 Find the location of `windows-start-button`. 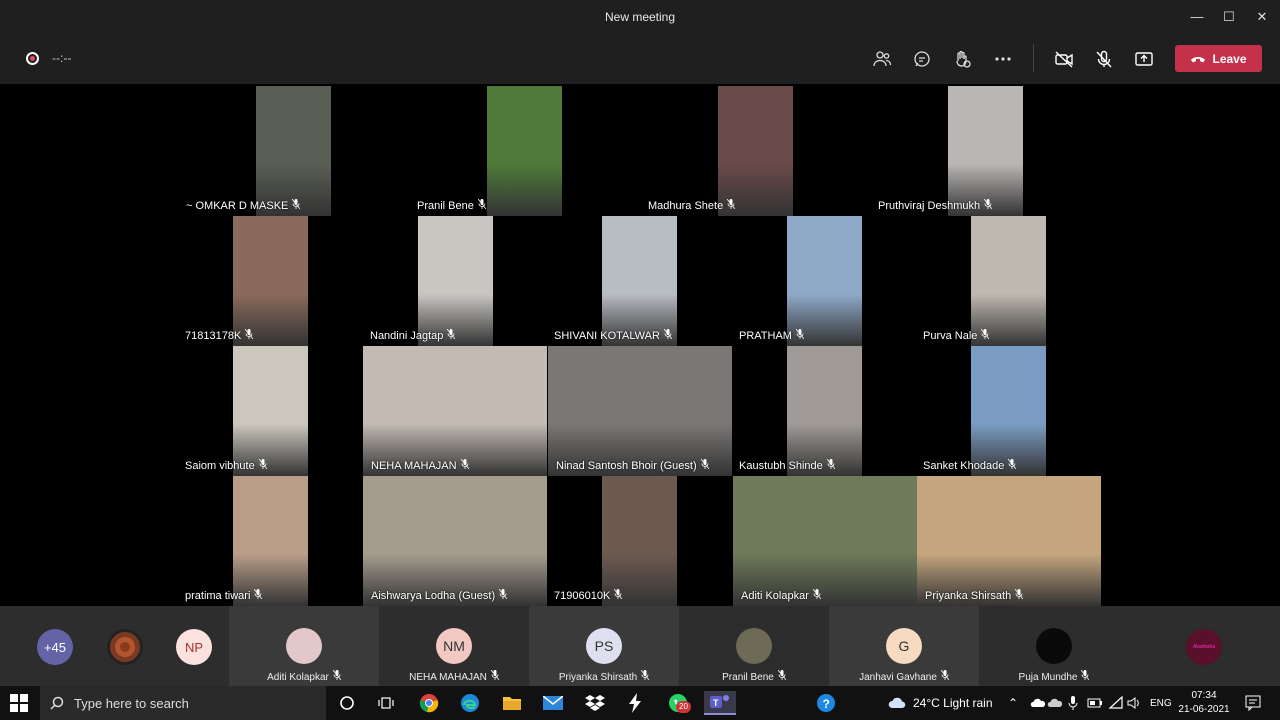

windows-start-button is located at coordinates (19, 703).